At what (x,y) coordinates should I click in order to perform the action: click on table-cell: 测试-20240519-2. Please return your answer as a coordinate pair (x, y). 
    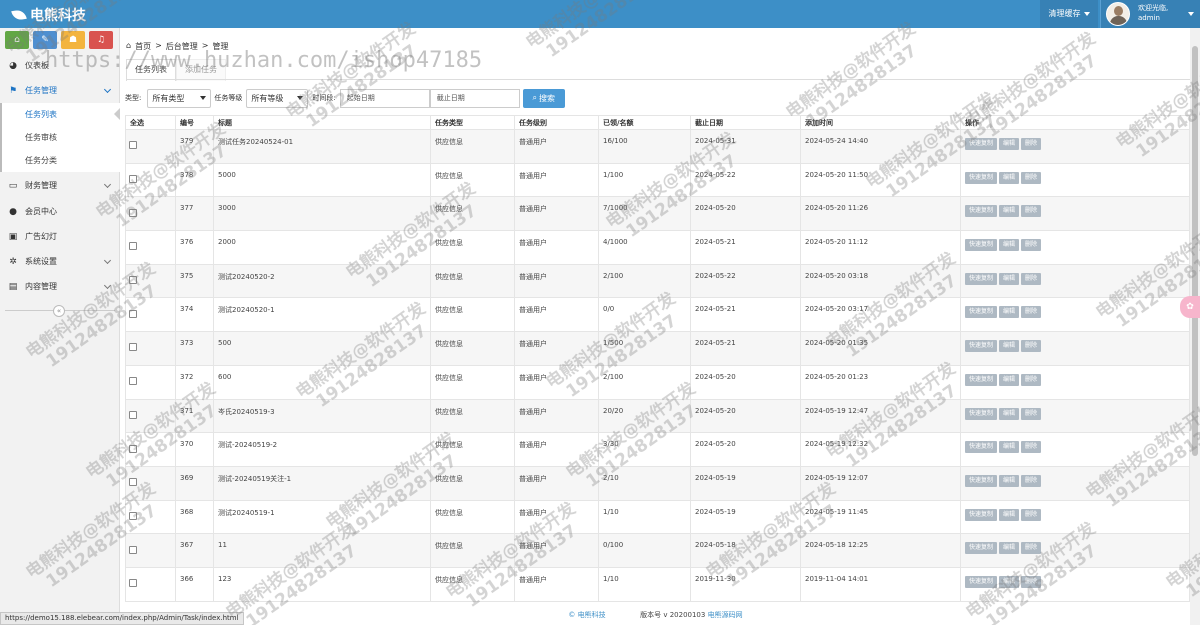
    Looking at the image, I should click on (322, 449).